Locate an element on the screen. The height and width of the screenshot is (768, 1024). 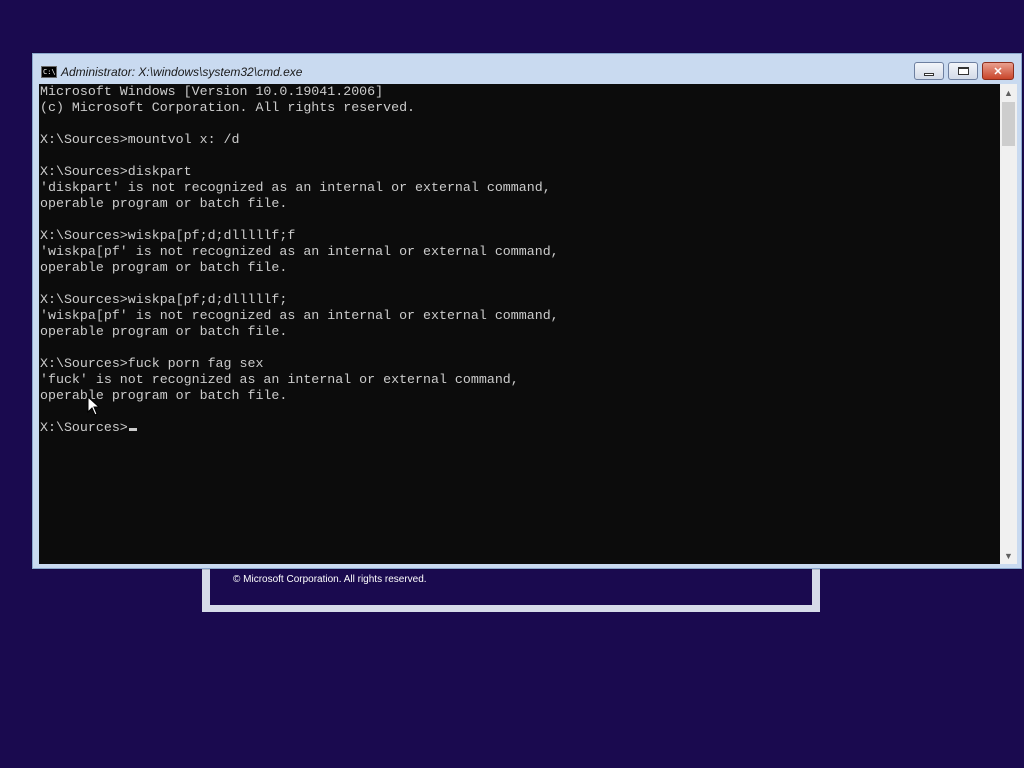
close-icon: ✕ is located at coordinates (998, 71).